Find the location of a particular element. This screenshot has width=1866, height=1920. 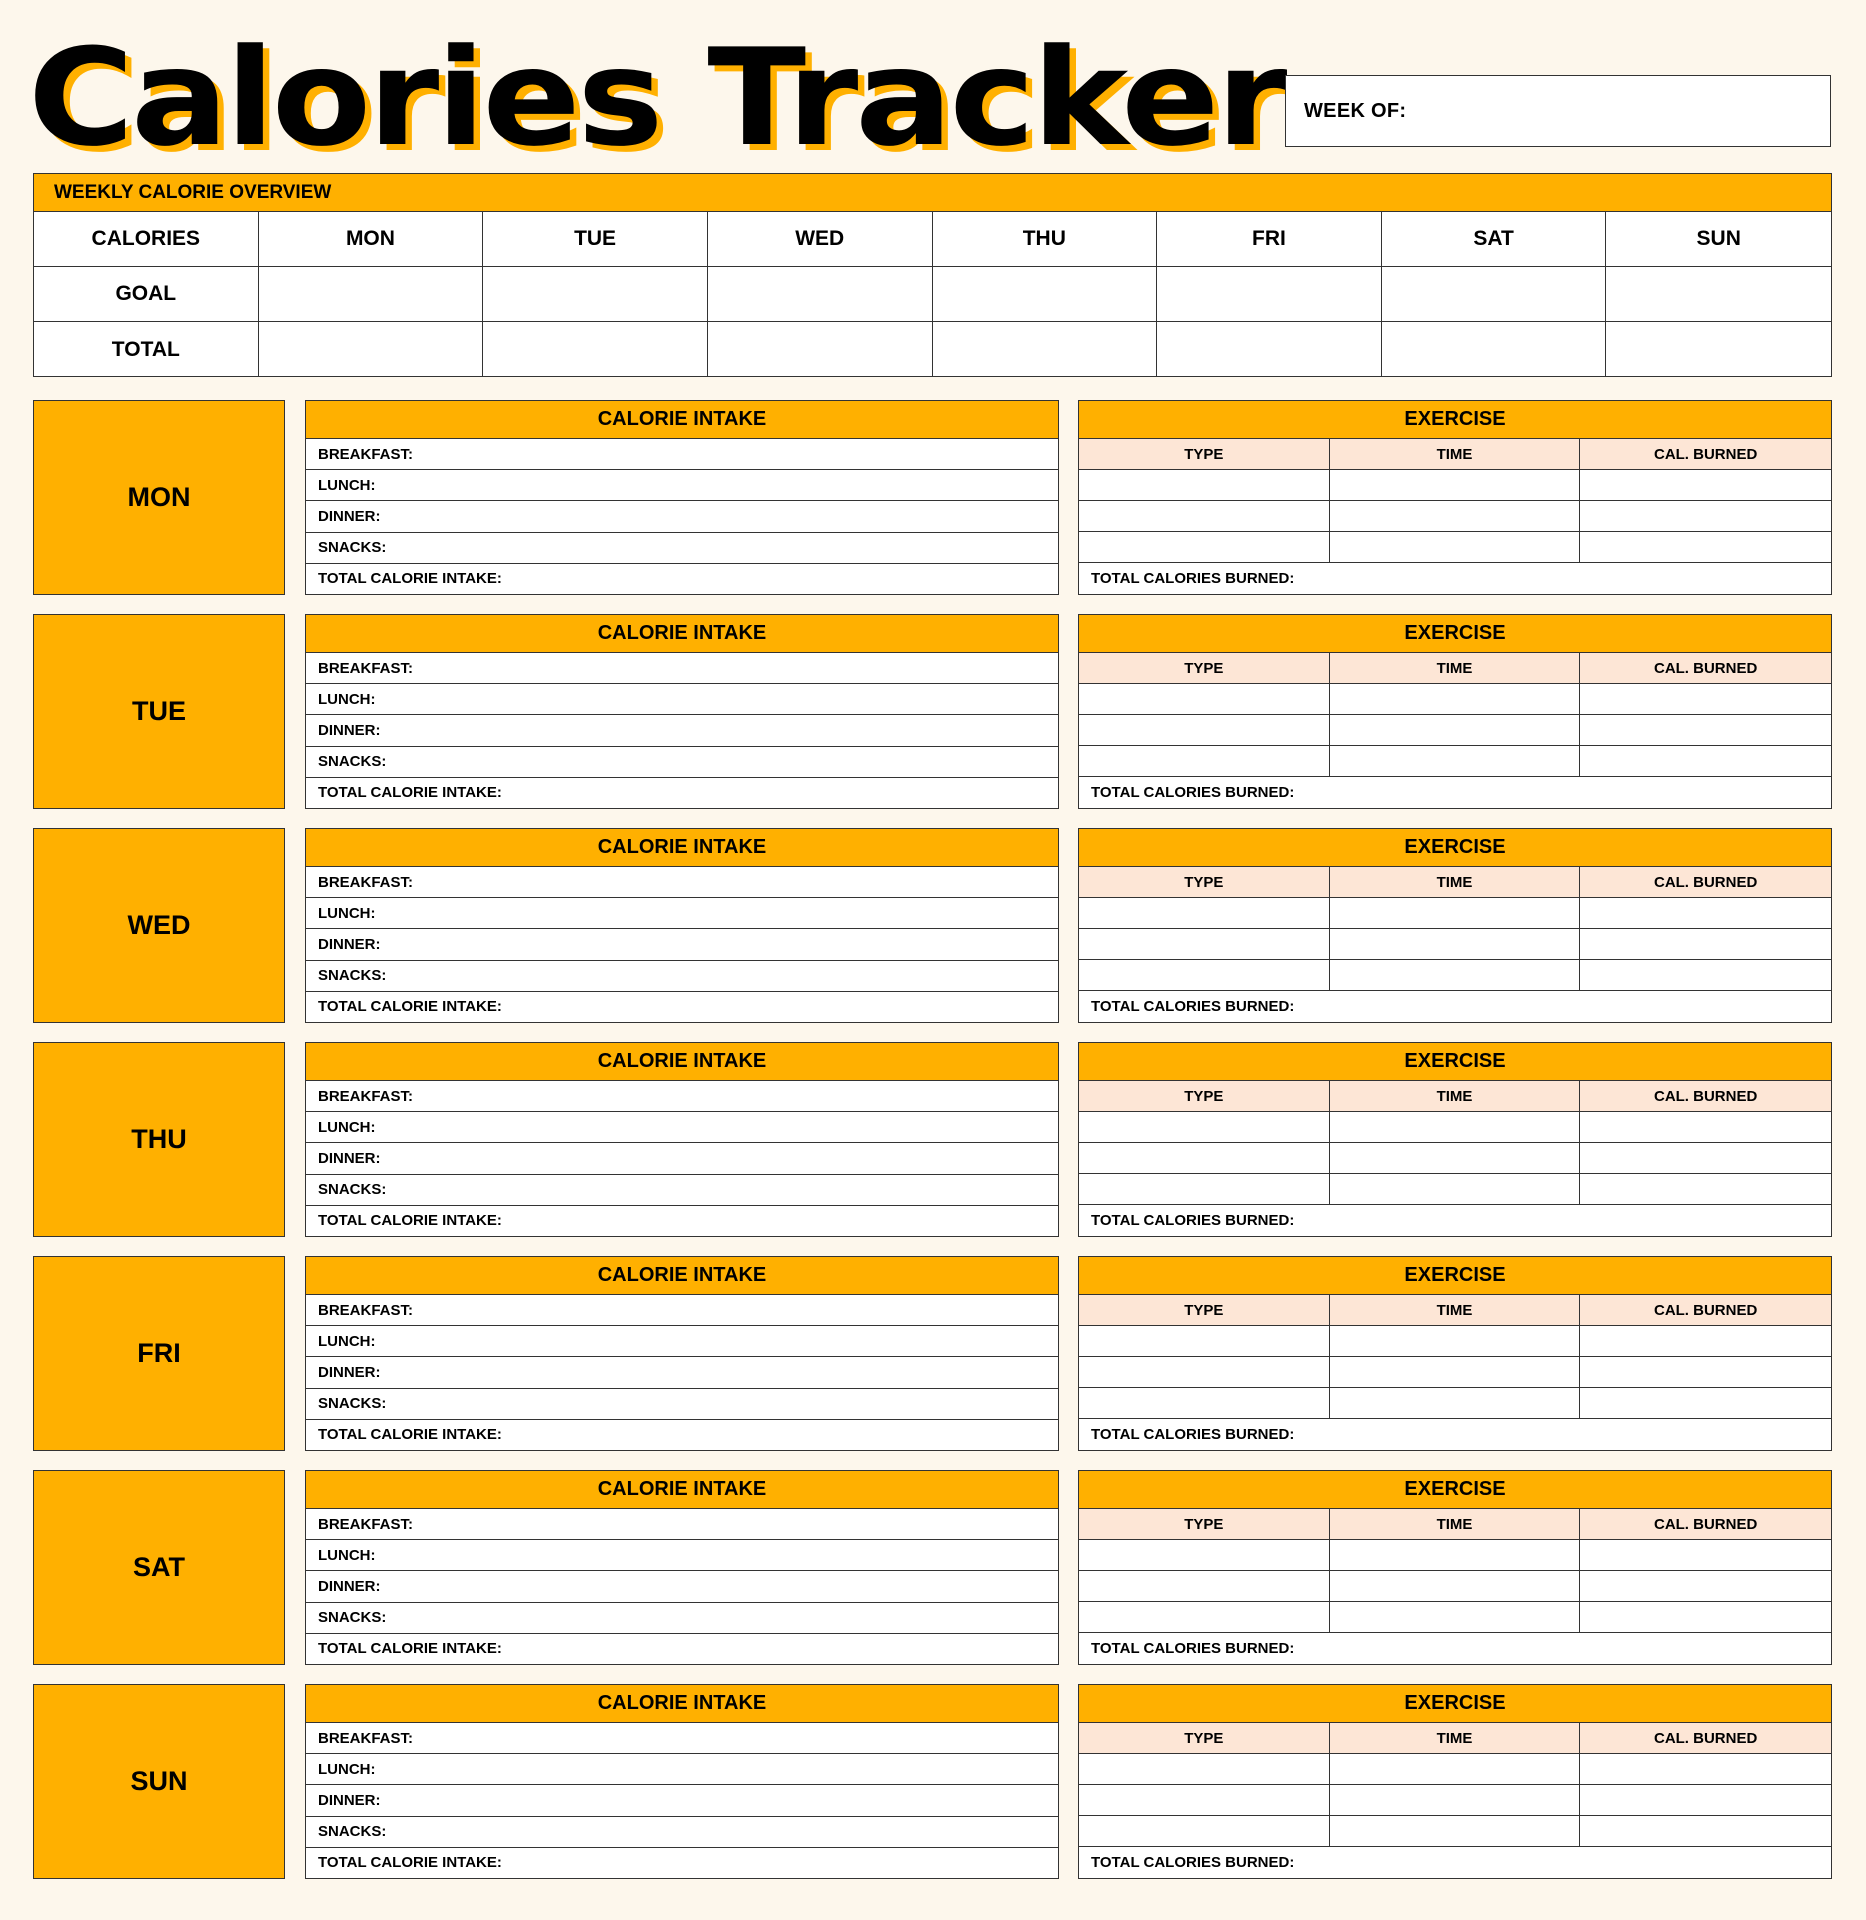

week-of-field: WEEK OF: is located at coordinates (1558, 111).